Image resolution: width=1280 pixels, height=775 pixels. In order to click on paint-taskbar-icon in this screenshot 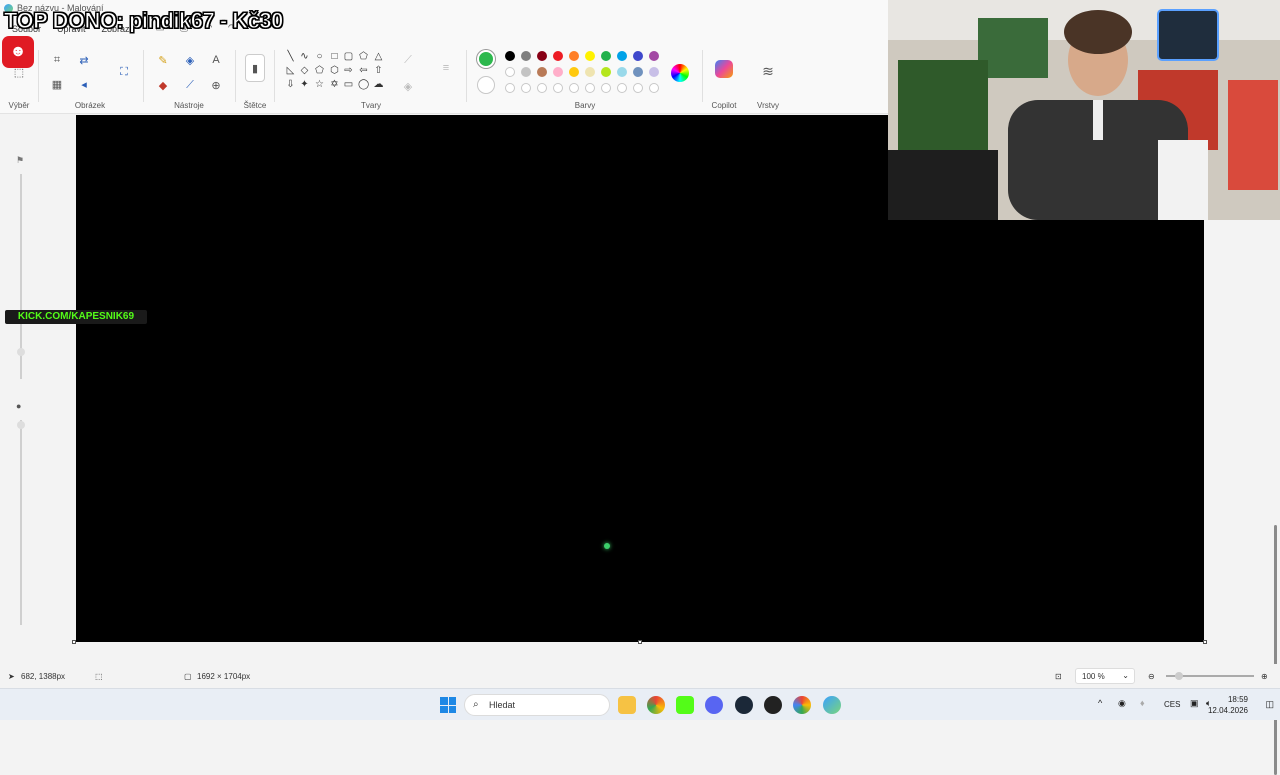, I will do `click(832, 705)`.